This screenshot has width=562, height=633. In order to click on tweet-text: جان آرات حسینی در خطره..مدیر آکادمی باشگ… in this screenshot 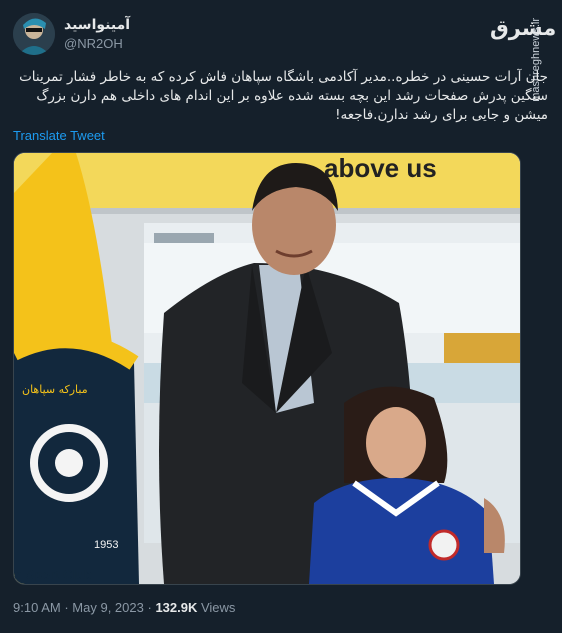, I will do `click(283, 96)`.